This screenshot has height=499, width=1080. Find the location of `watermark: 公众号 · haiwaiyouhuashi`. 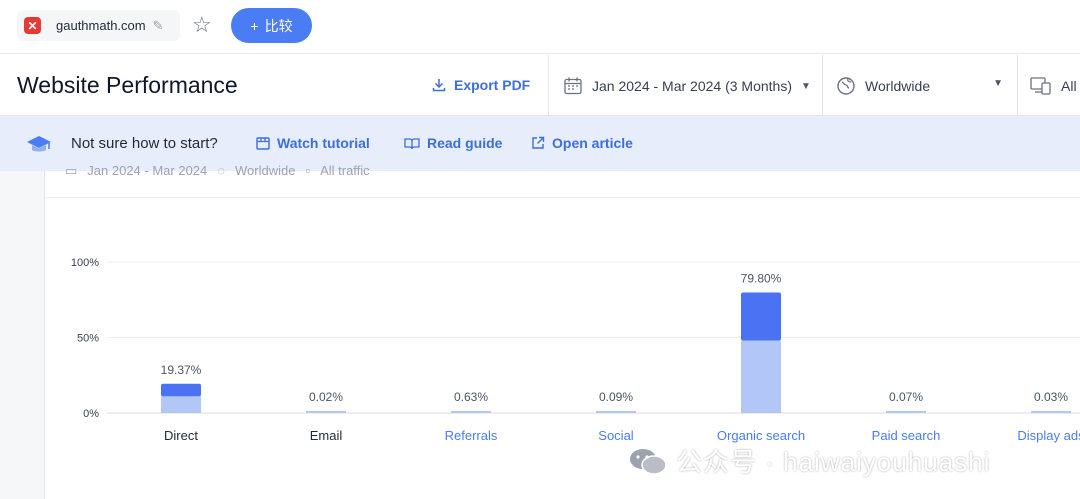

watermark: 公众号 · haiwaiyouhuashi is located at coordinates (809, 460).